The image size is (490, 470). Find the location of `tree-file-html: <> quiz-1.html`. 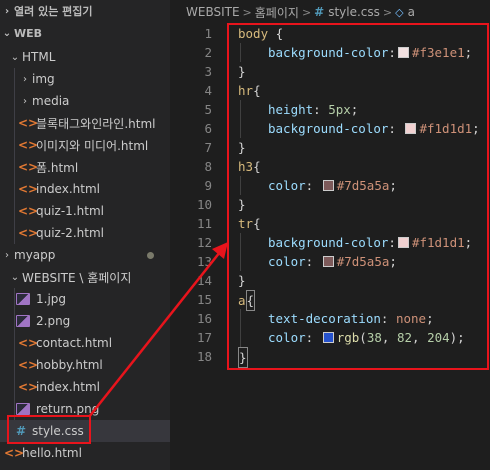

tree-file-html: <> quiz-1.html is located at coordinates (85, 211).